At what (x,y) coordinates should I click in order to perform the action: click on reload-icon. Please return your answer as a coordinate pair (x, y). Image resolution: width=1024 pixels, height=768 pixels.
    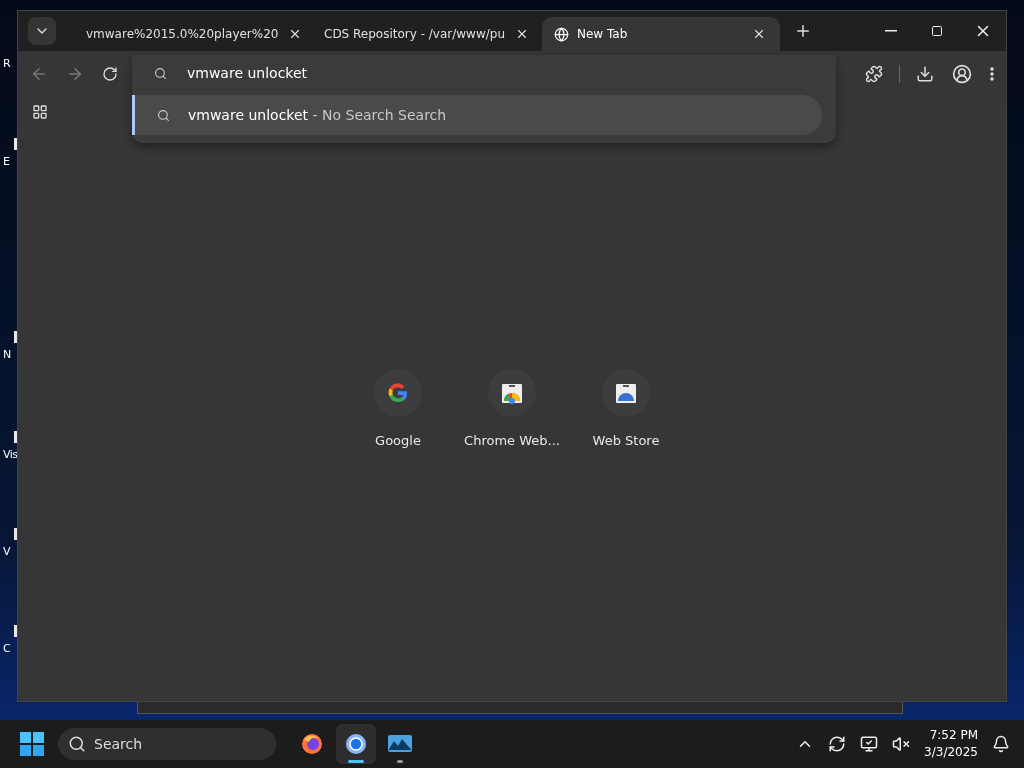
    Looking at the image, I should click on (110, 74).